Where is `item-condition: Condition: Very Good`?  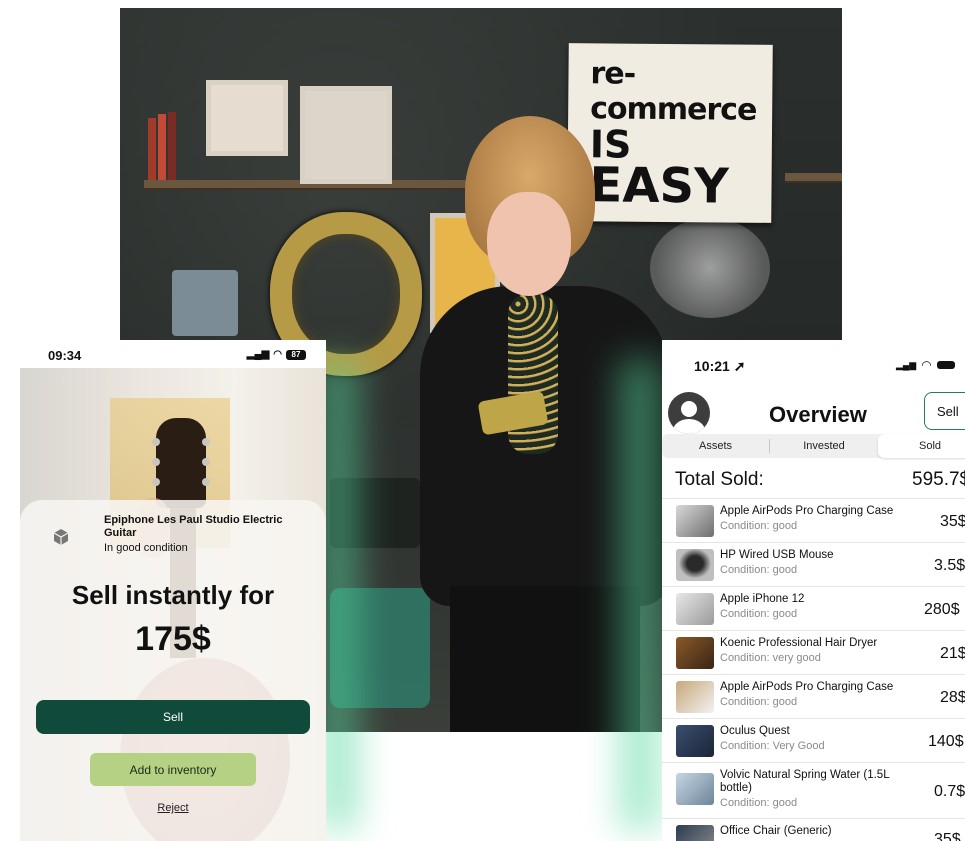
item-condition: Condition: Very Good is located at coordinates (772, 746).